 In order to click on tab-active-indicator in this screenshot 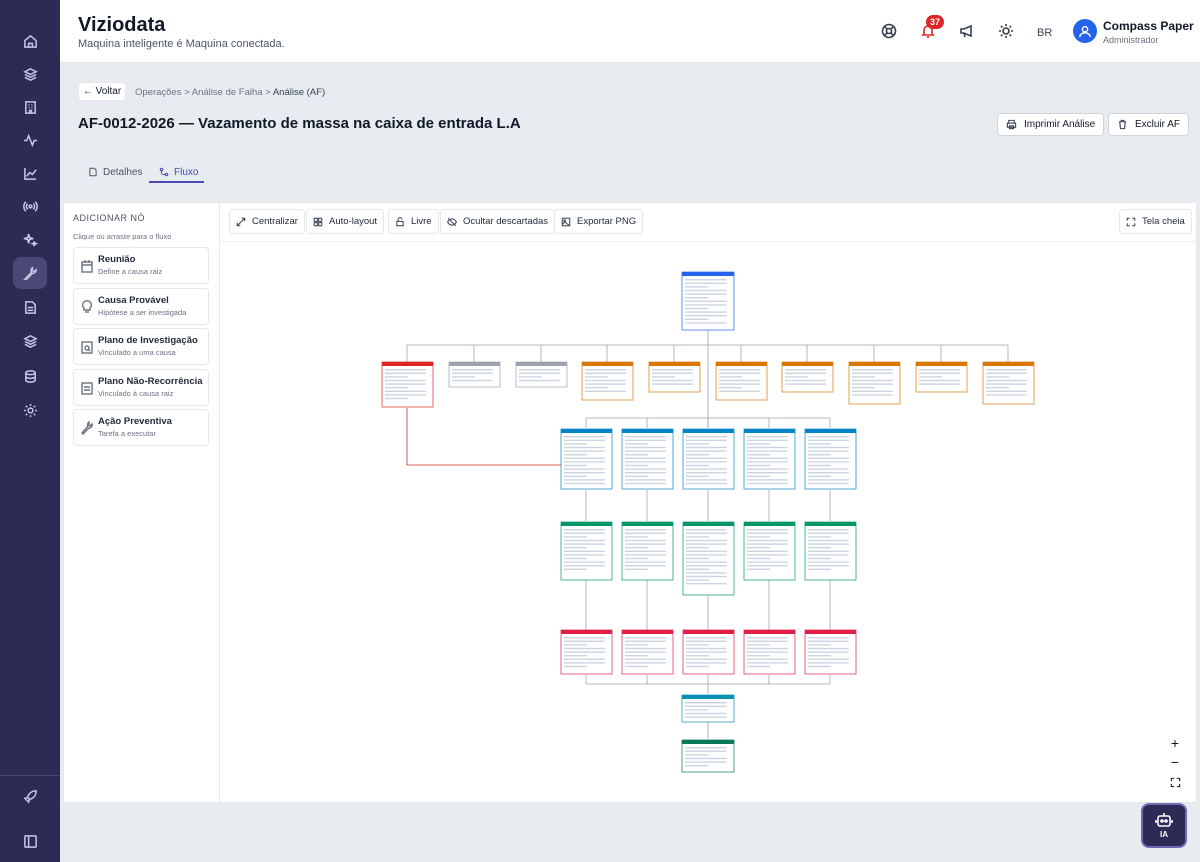, I will do `click(176, 182)`.